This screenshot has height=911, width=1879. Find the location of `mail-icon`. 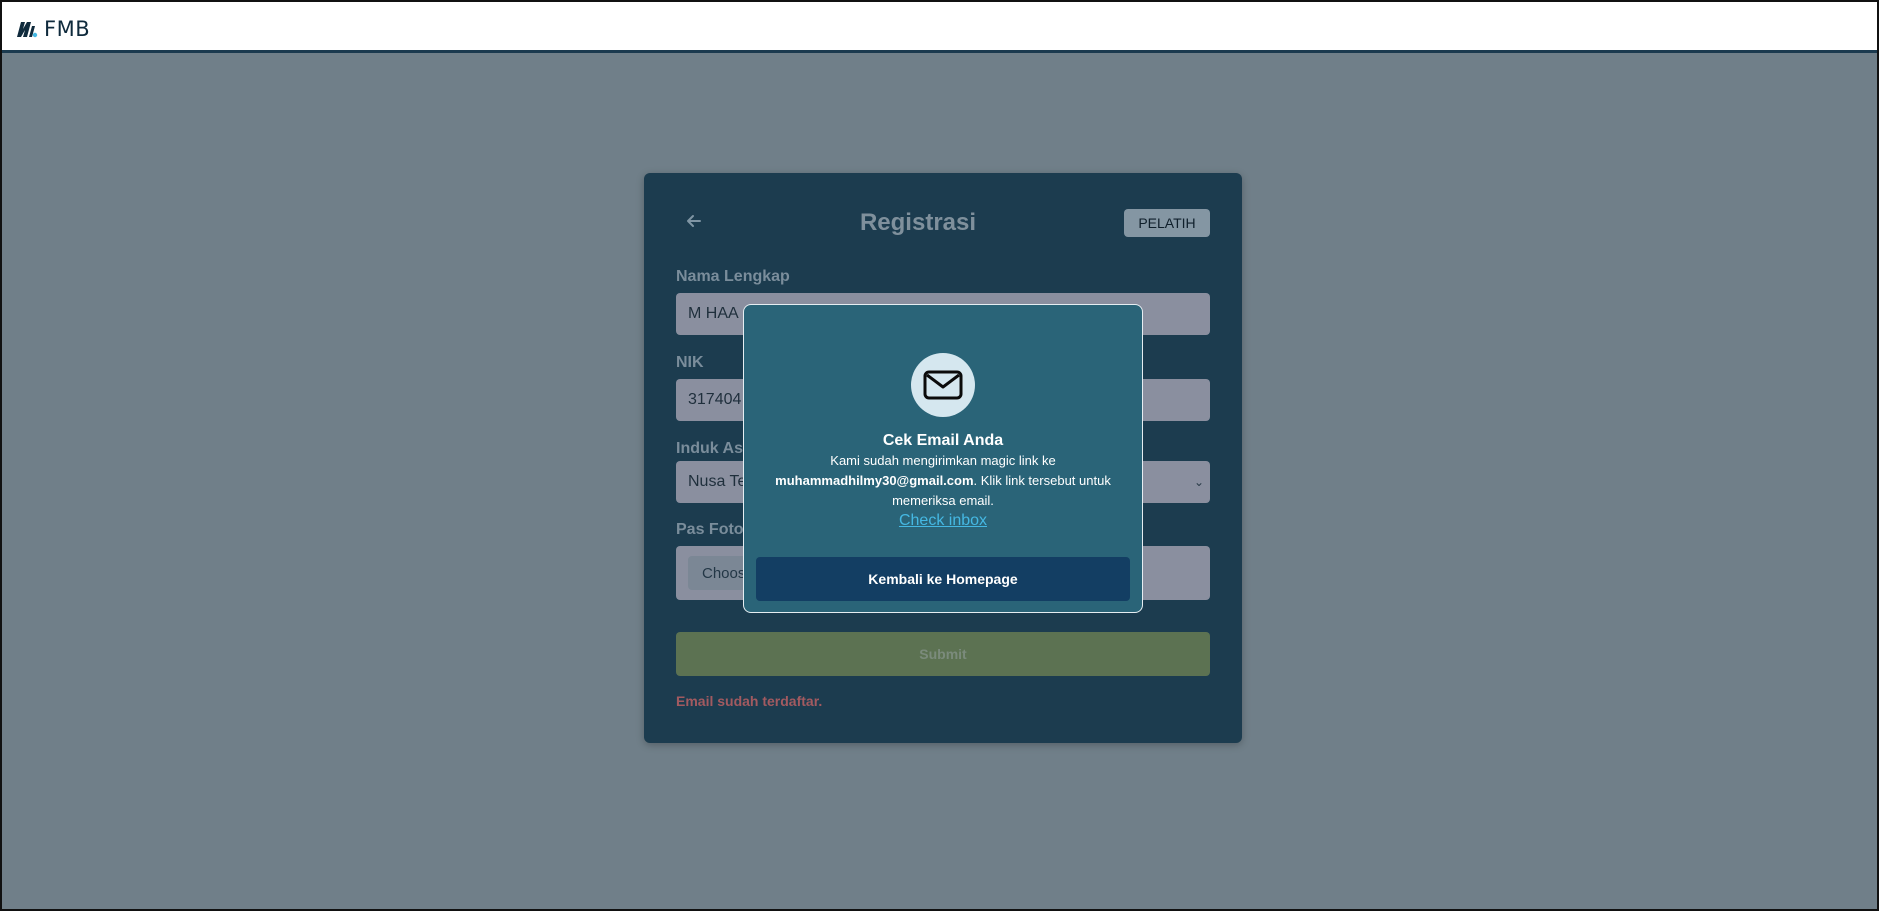

mail-icon is located at coordinates (943, 385).